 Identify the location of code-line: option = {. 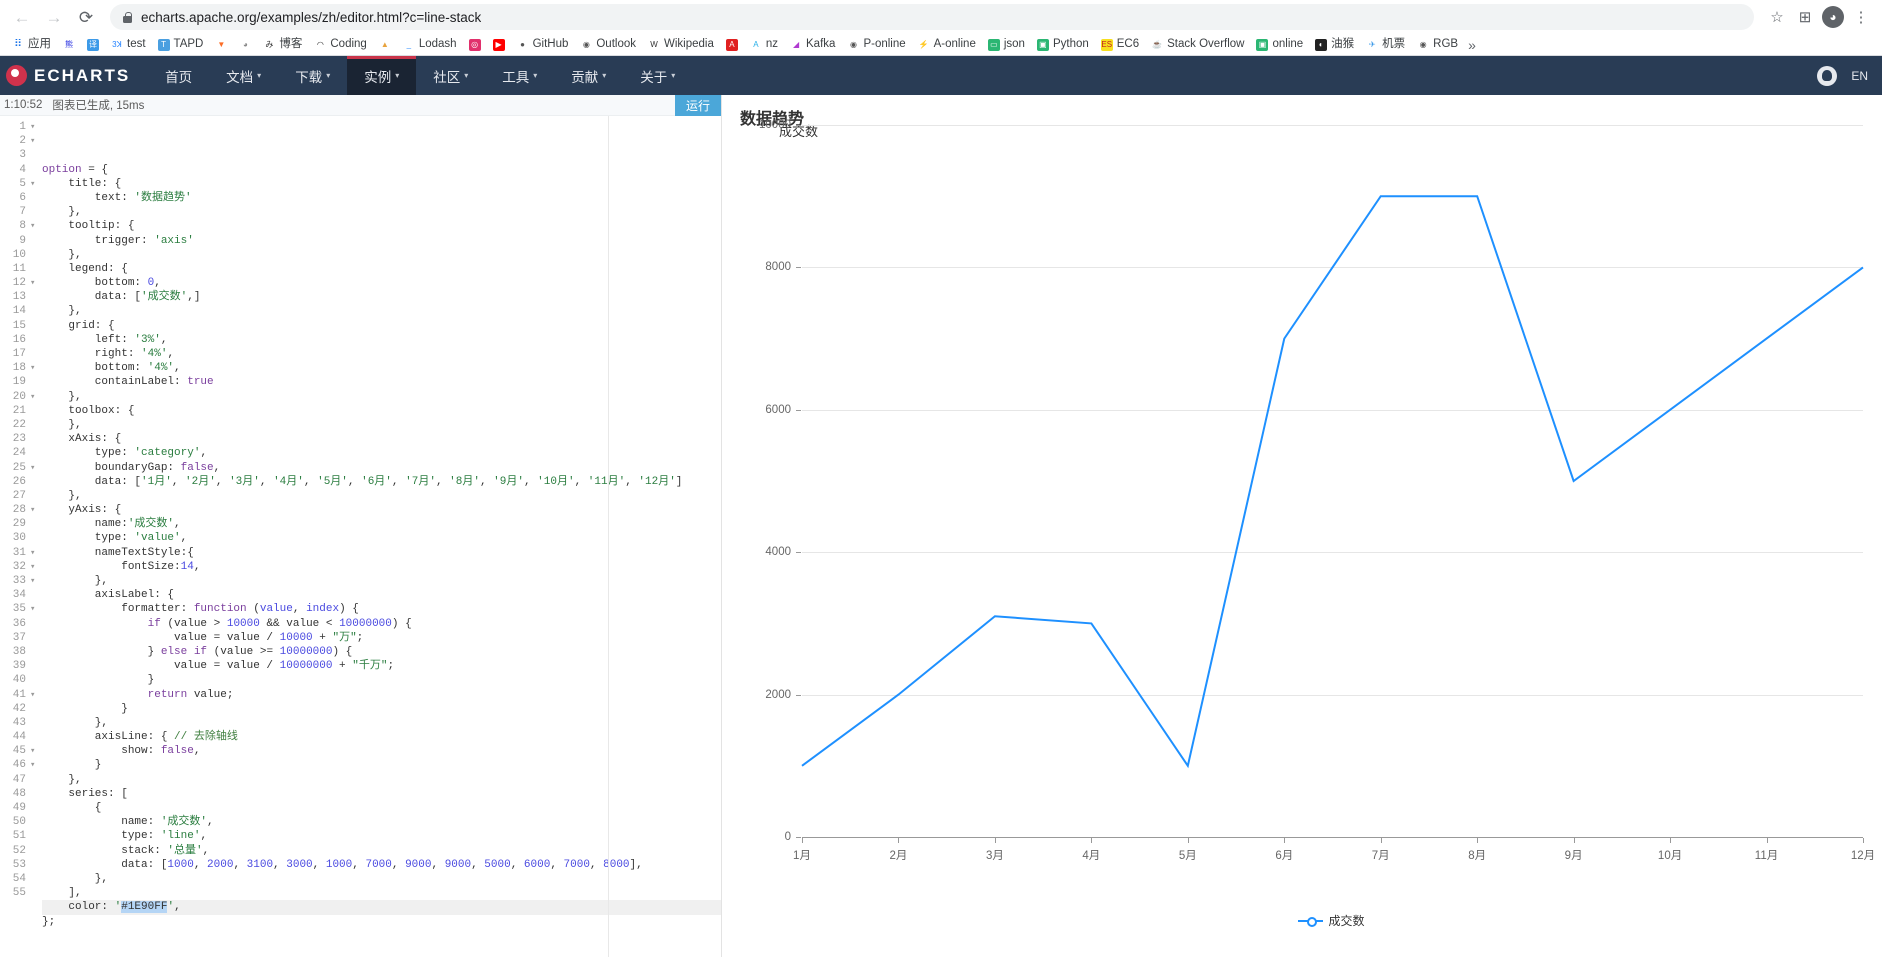
(381, 170).